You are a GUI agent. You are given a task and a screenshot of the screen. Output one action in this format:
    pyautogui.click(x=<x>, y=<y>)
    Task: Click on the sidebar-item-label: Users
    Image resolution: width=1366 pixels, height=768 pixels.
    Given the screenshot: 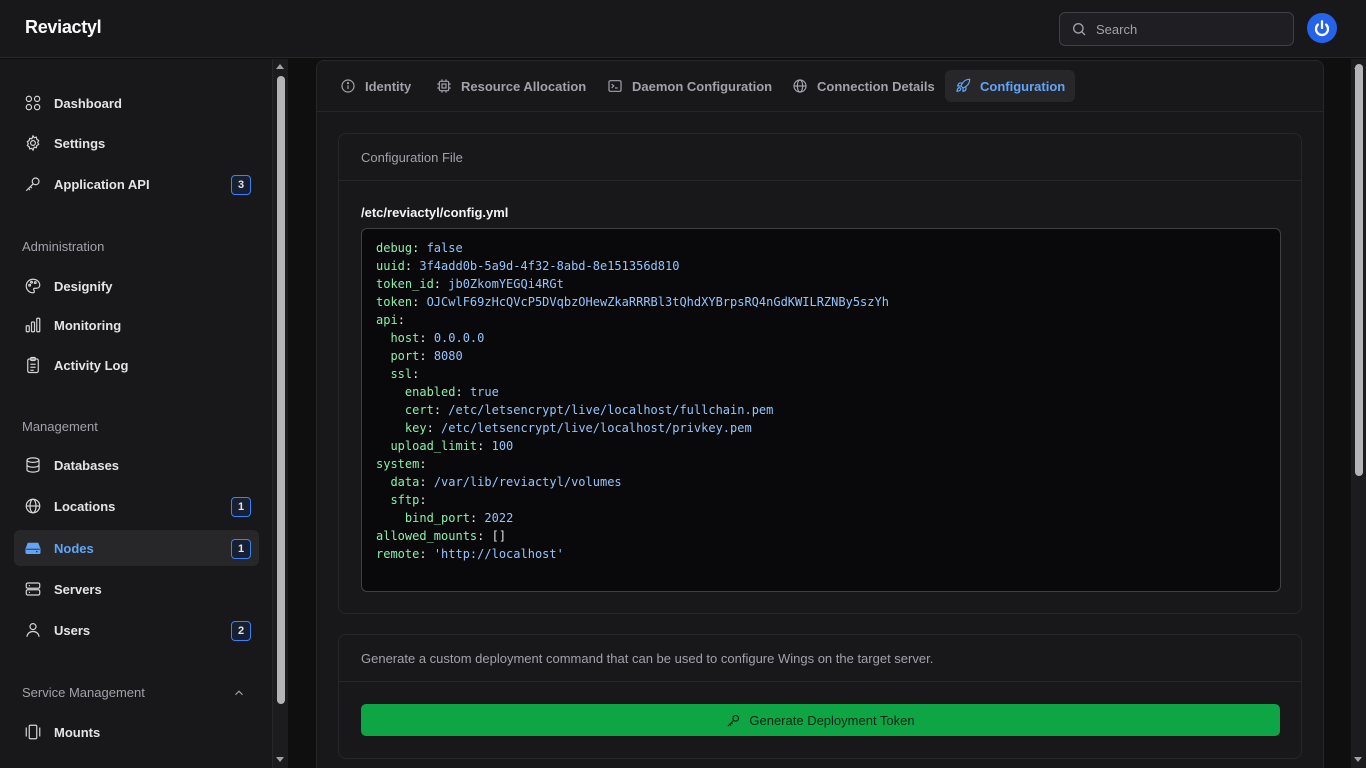 What is the action you would take?
    pyautogui.click(x=72, y=630)
    